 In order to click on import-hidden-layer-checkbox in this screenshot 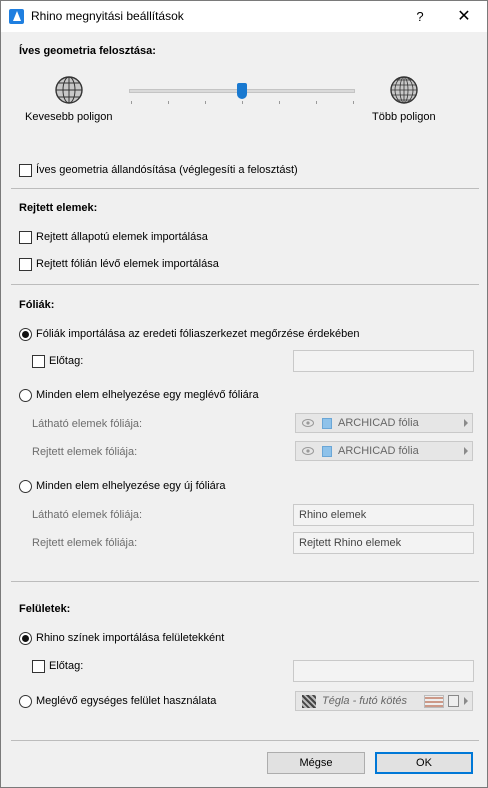, I will do `click(25, 264)`.